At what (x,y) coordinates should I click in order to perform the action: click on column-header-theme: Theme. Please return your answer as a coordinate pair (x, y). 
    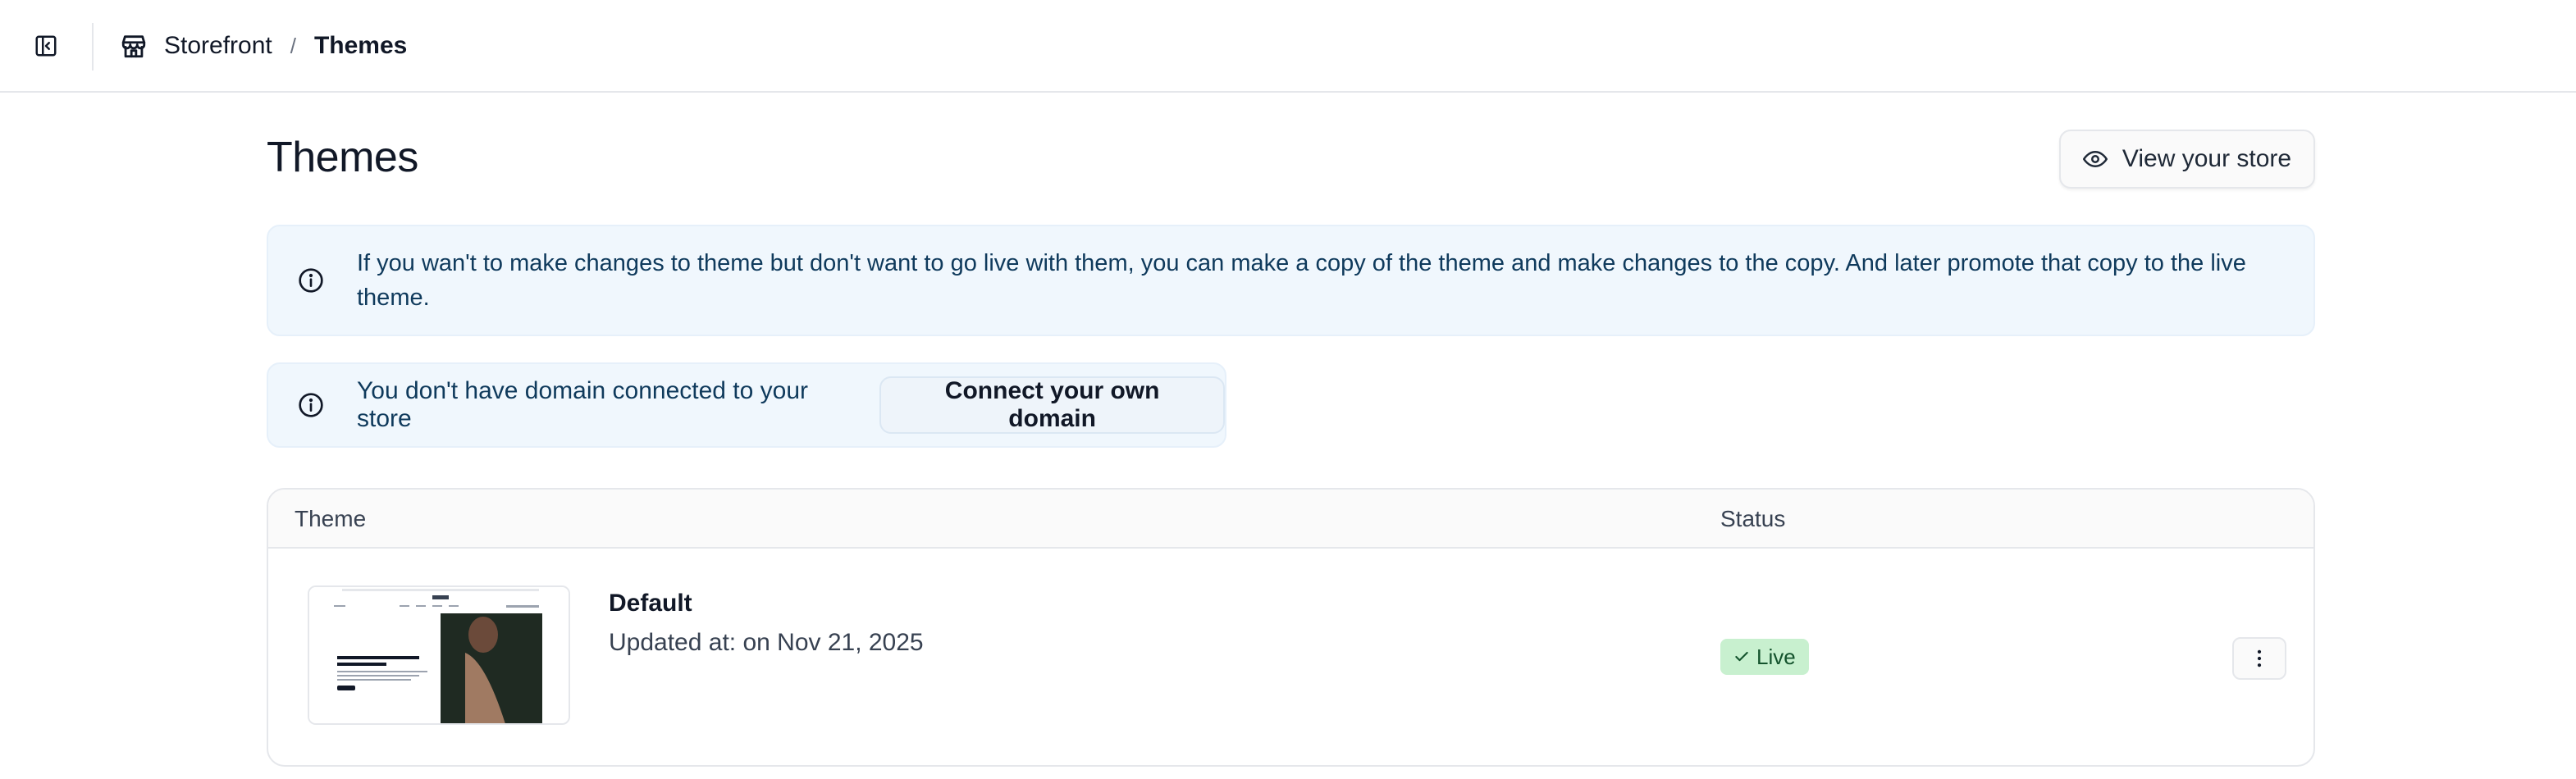
    Looking at the image, I should click on (331, 518).